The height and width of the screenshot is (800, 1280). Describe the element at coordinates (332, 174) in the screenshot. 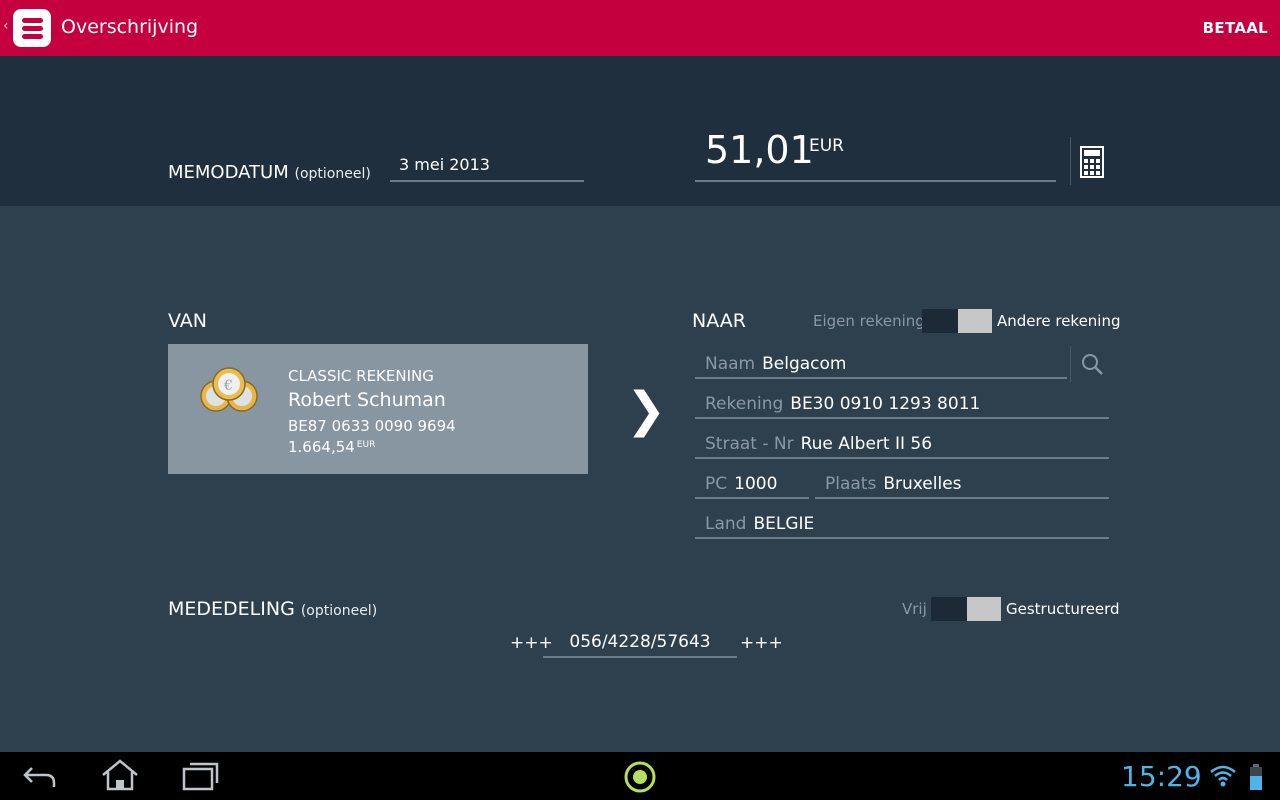

I see `memo-date-optional: (optioneel)` at that location.